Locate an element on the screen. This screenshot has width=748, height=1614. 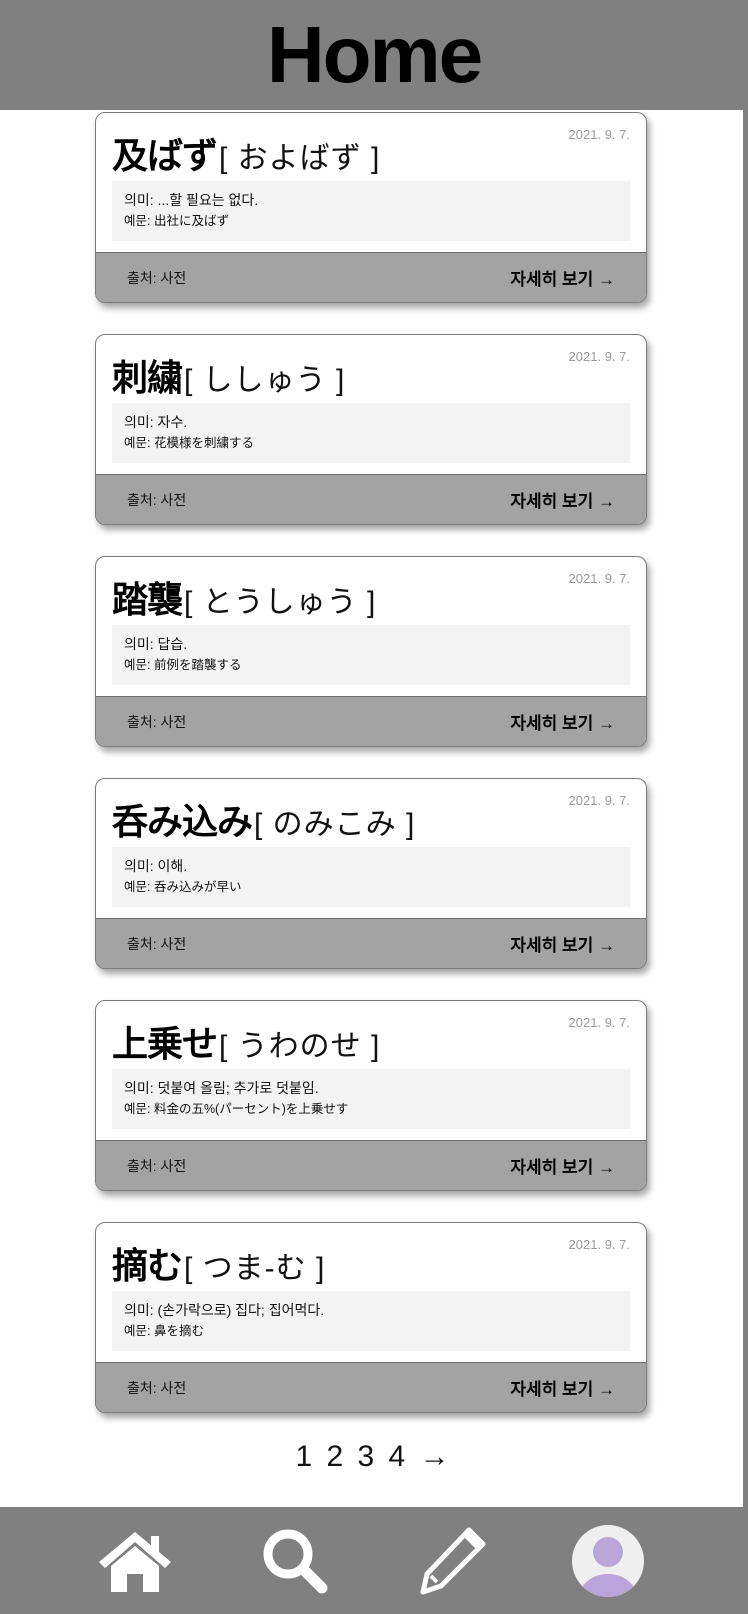
card-description: 의미: 자수. 예문: 花模様を刺繍する is located at coordinates (371, 433).